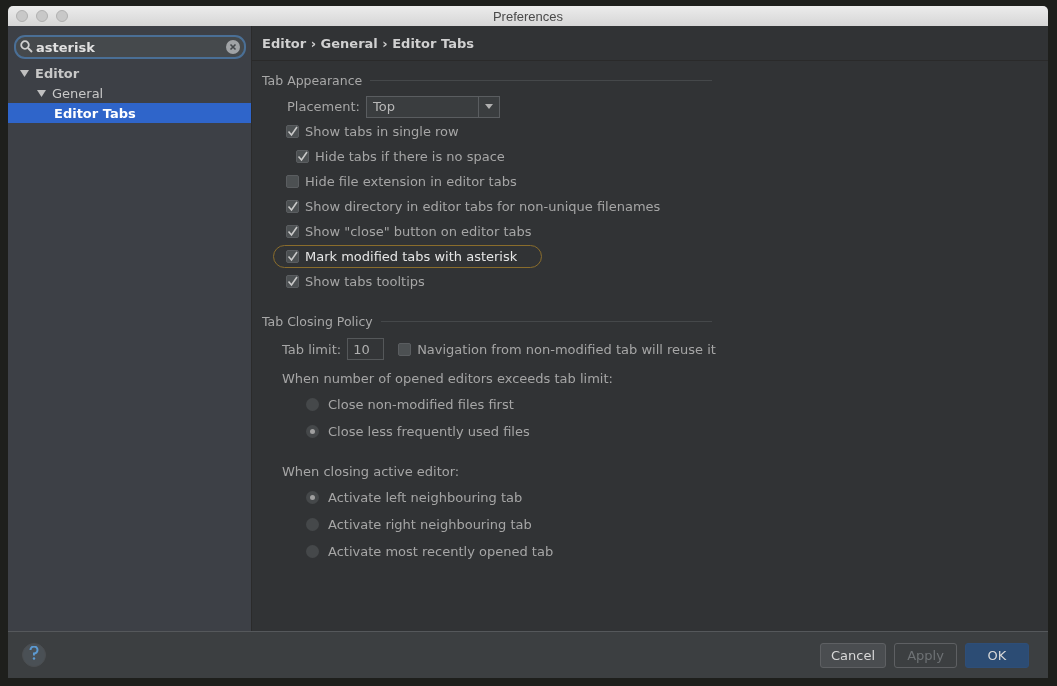 This screenshot has width=1057, height=686. I want to click on option-label: Hide tabs if there is no space, so click(410, 156).